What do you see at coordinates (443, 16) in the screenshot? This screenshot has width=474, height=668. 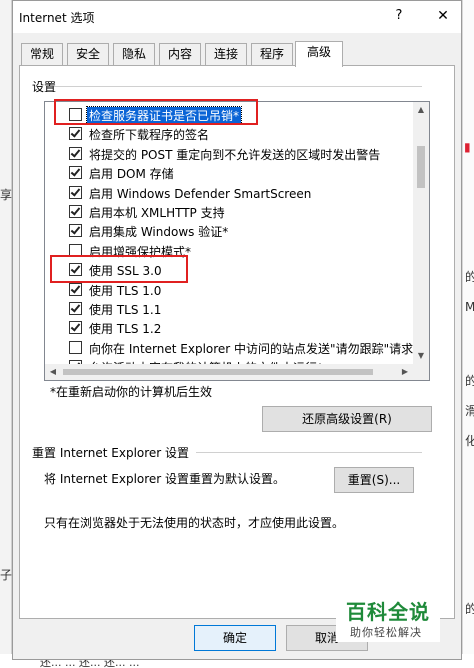 I see `close-button: ✕` at bounding box center [443, 16].